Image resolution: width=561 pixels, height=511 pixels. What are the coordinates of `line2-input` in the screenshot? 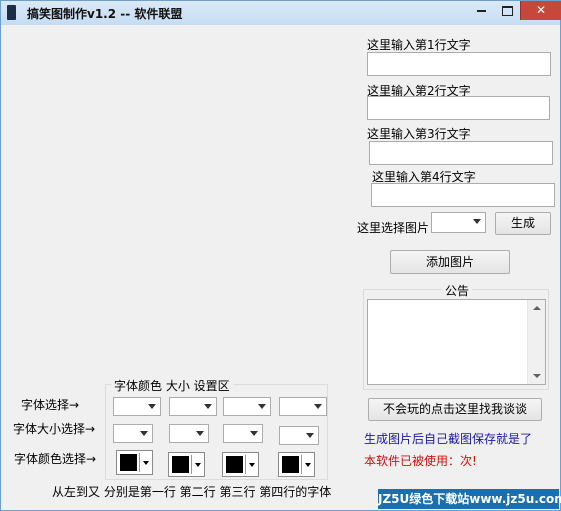 It's located at (458, 108).